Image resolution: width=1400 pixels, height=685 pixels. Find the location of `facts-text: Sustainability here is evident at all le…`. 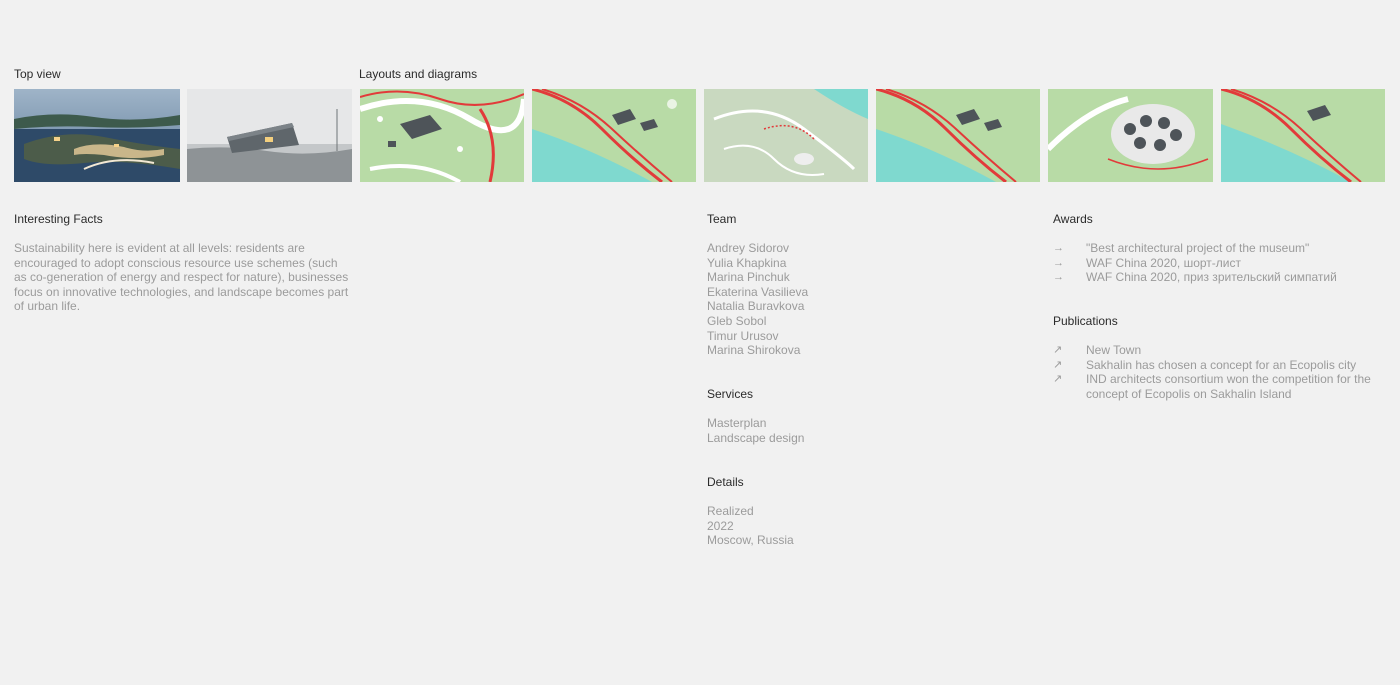

facts-text: Sustainability here is evident at all le… is located at coordinates (181, 277).